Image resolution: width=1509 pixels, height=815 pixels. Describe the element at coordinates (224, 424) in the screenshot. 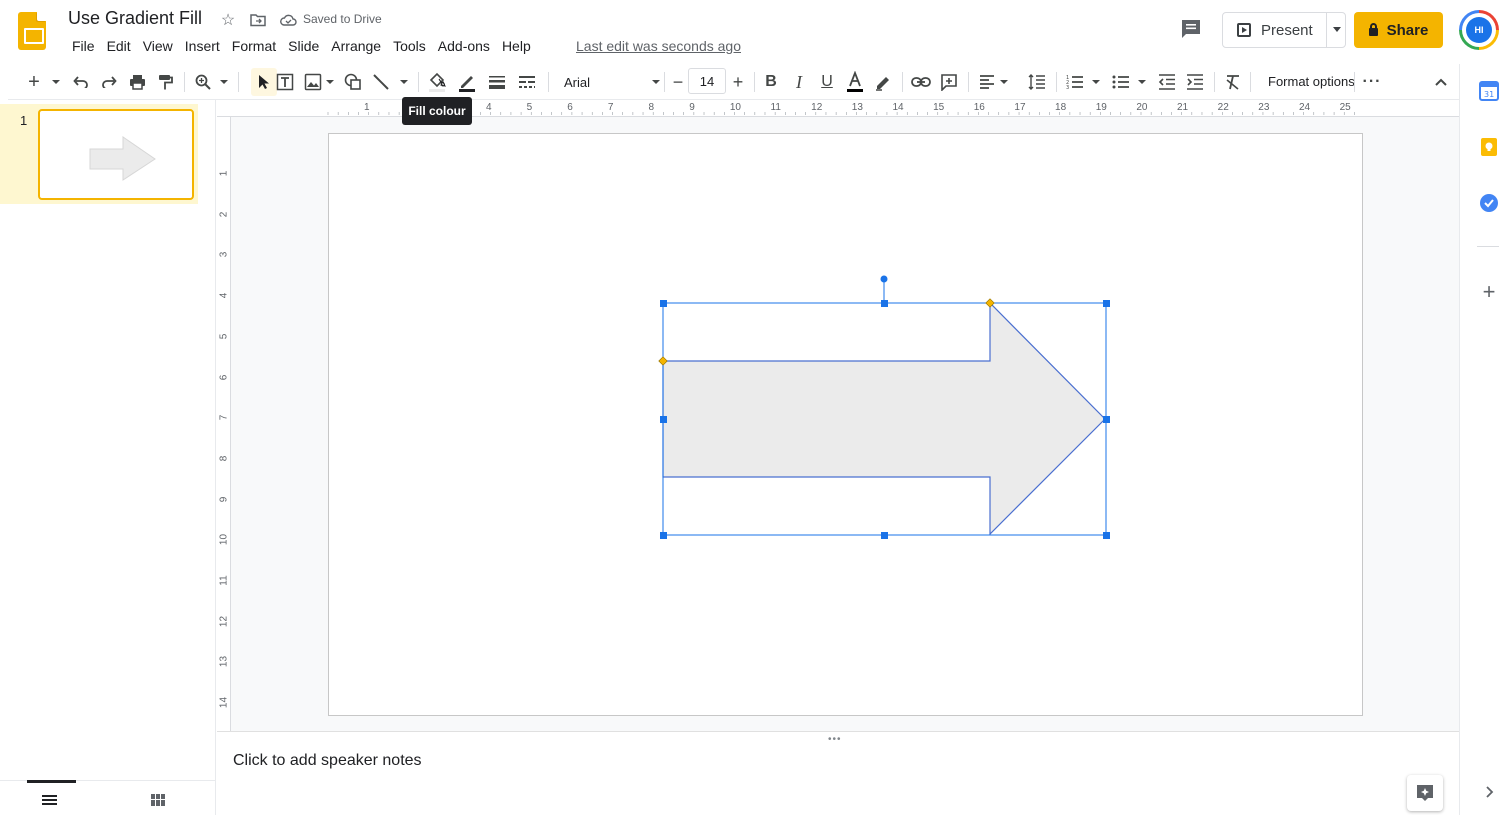

I see `vertical-ruler: 1 2 3 4 5 6 7 8 9 10 11 12 13 14` at that location.